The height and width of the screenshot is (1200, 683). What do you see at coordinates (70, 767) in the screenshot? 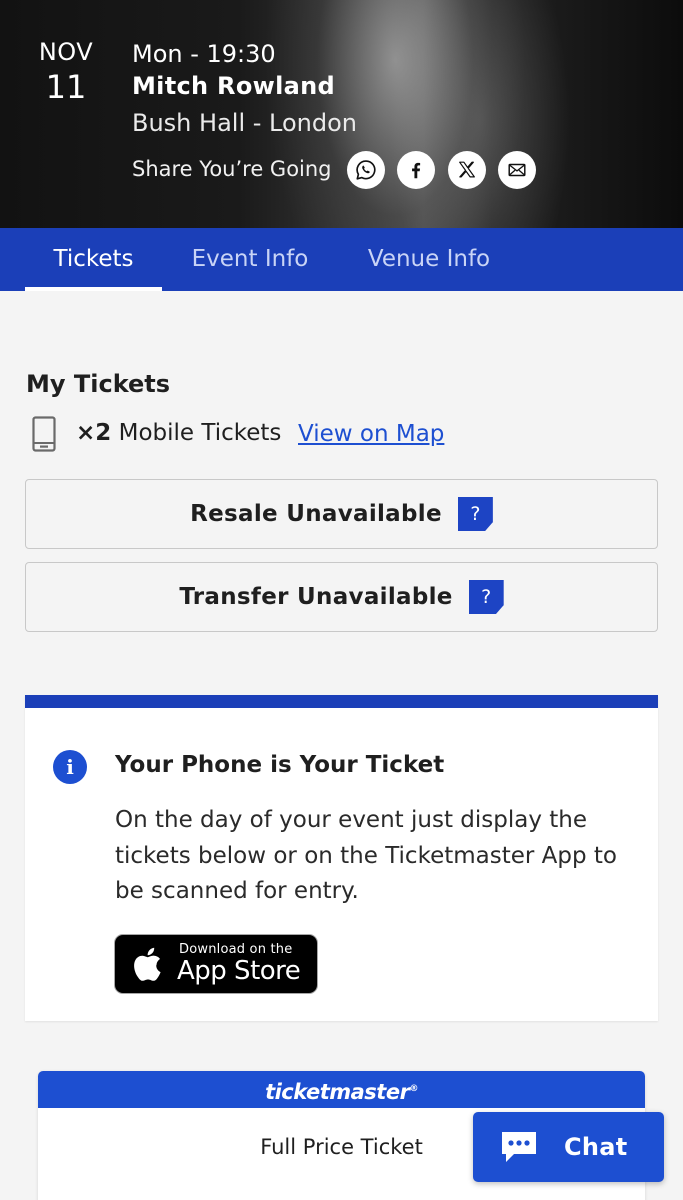
I see `info-icon: i` at bounding box center [70, 767].